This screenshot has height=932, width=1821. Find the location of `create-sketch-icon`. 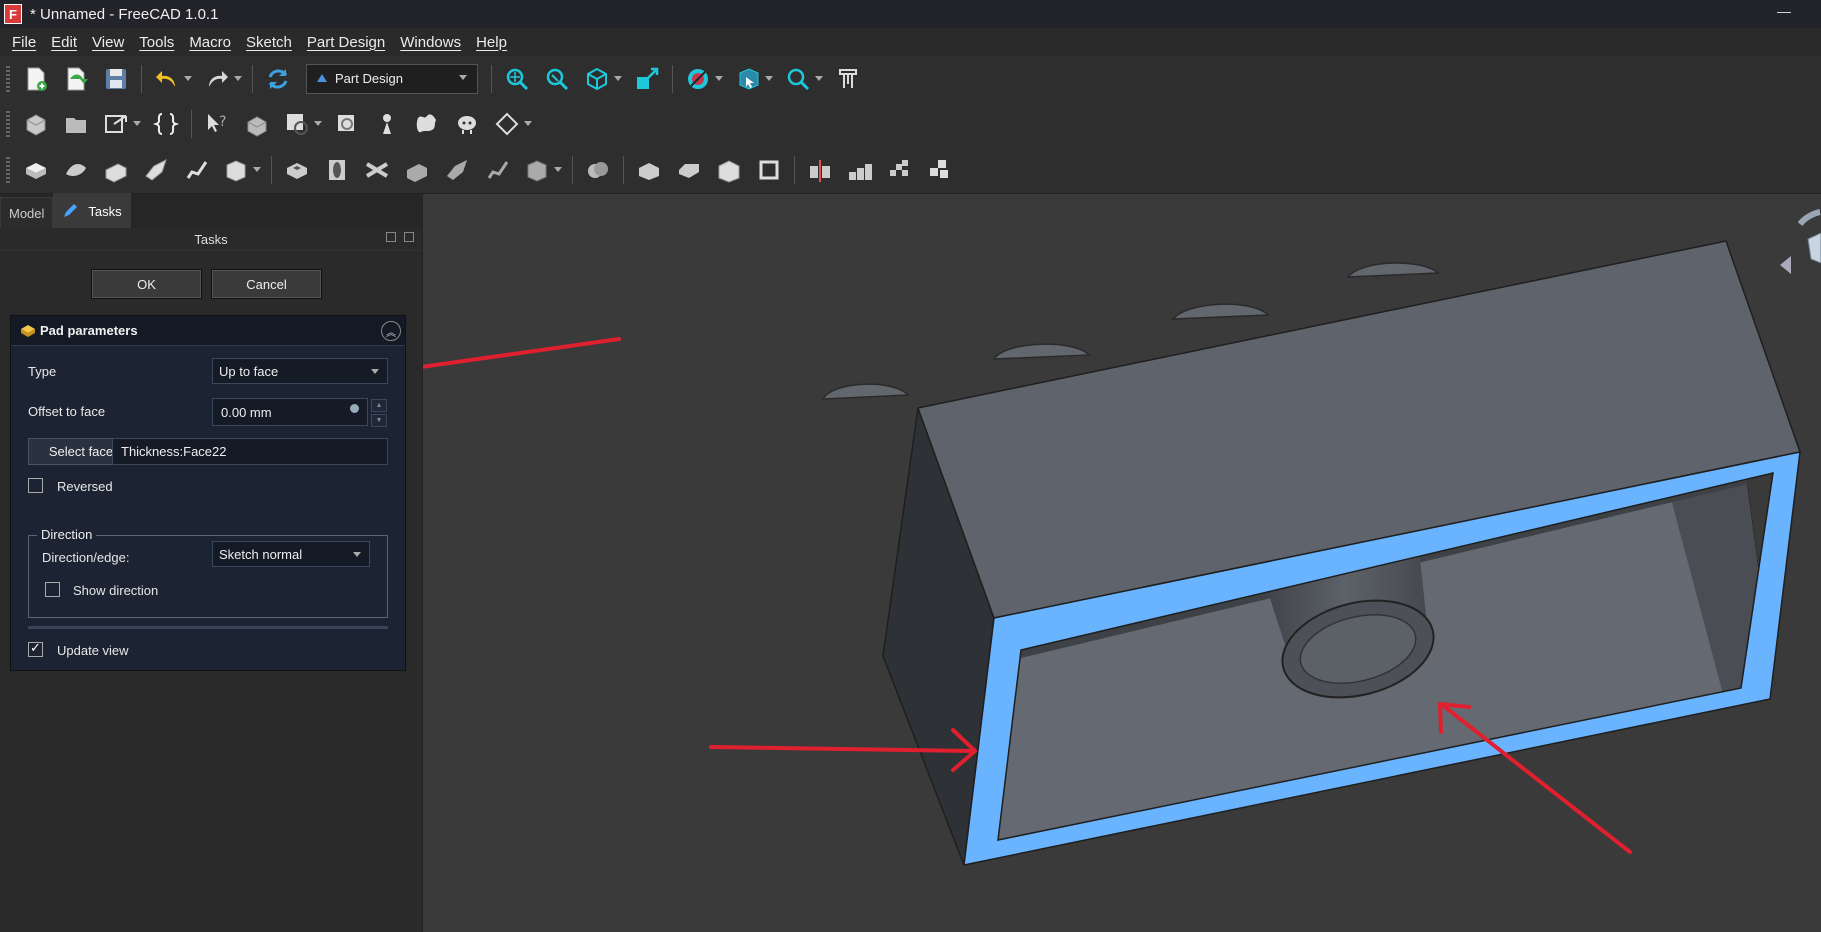

create-sketch-icon is located at coordinates (297, 124).